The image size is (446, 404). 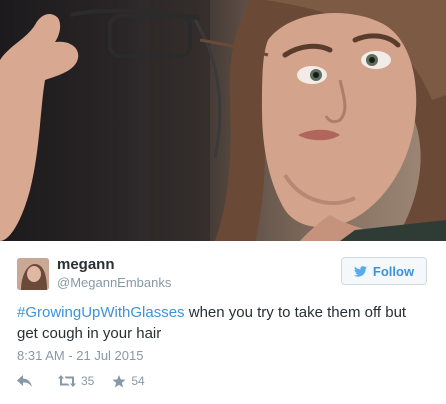 What do you see at coordinates (101, 312) in the screenshot?
I see `hashtag-link: #GrowingUpWithGlasses` at bounding box center [101, 312].